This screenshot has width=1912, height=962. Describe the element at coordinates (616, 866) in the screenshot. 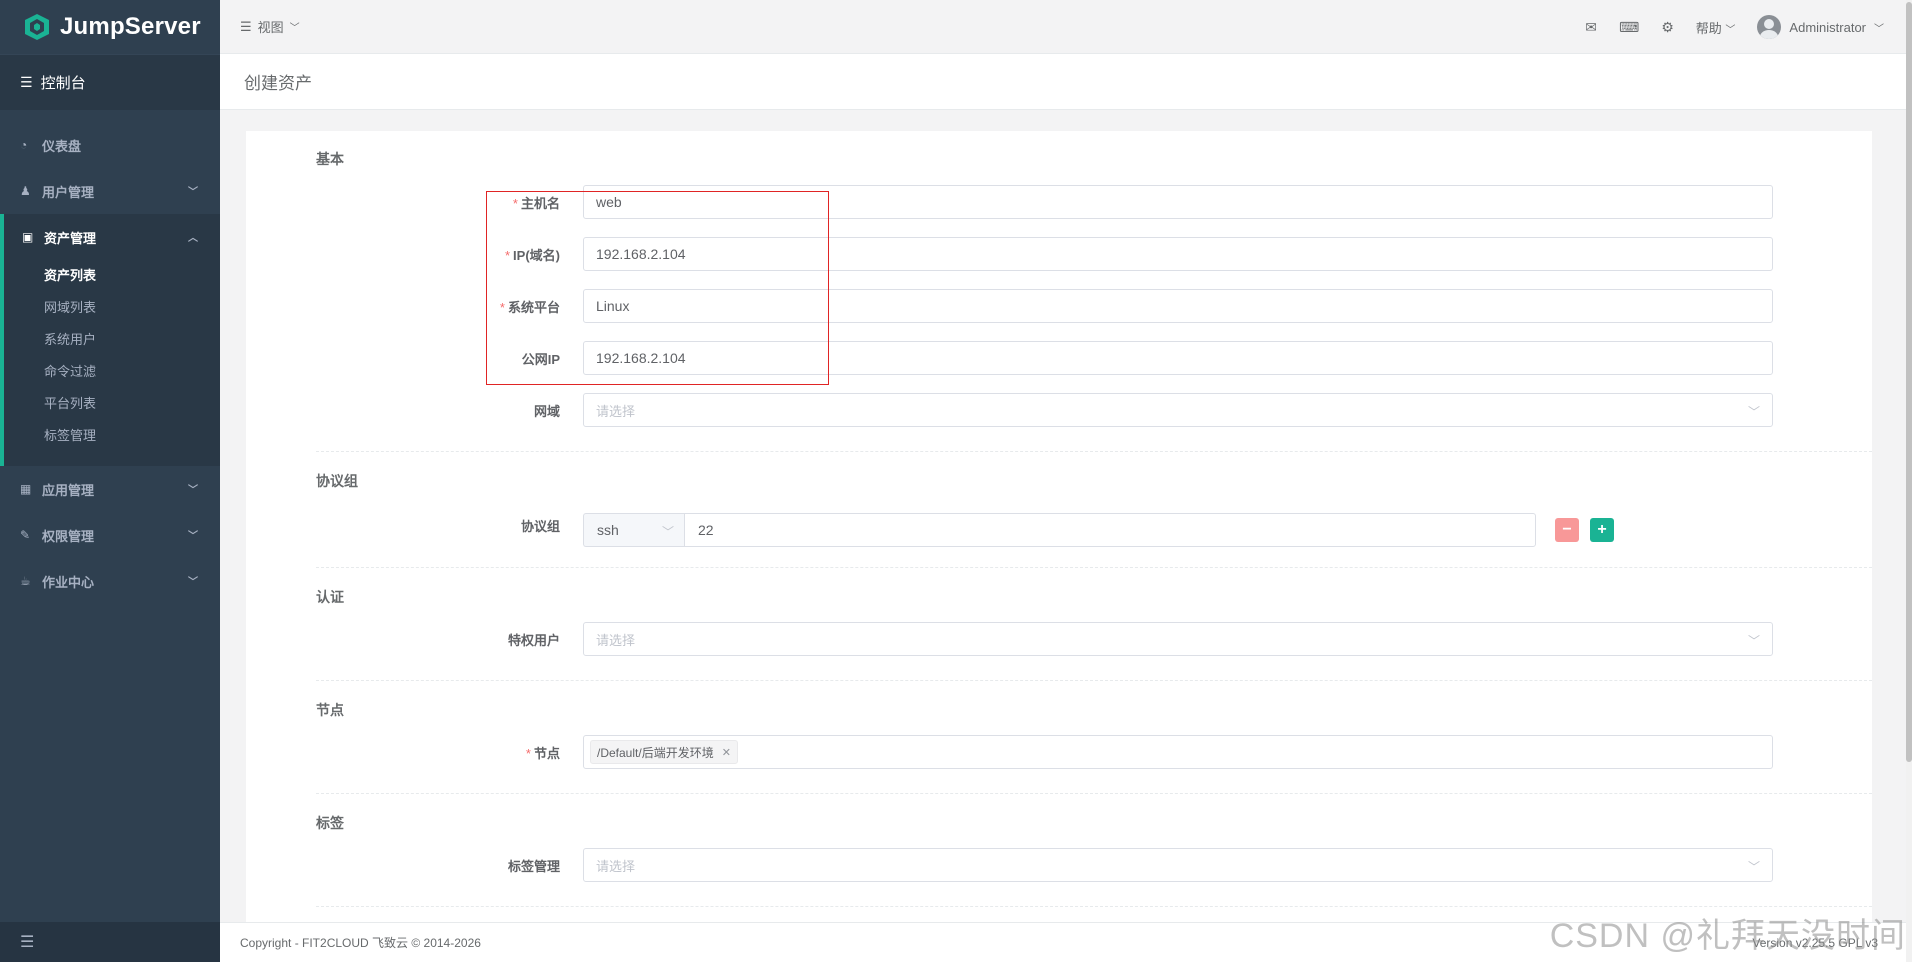

I see `labels-placeholder: 请选择` at that location.